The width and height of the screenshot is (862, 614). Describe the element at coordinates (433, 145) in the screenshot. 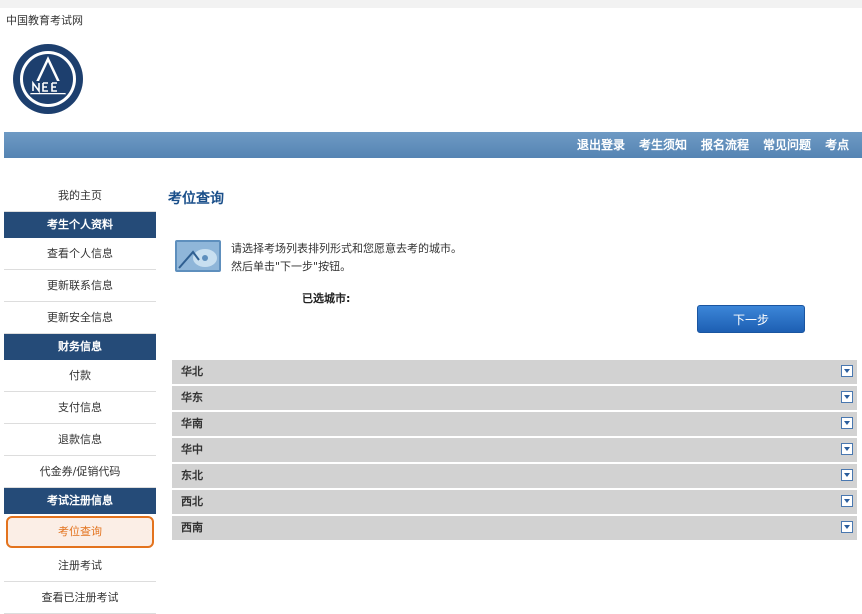

I see `top-navigation-bar: 退出登录 考生须知 报名流程 常见问题 考点` at that location.